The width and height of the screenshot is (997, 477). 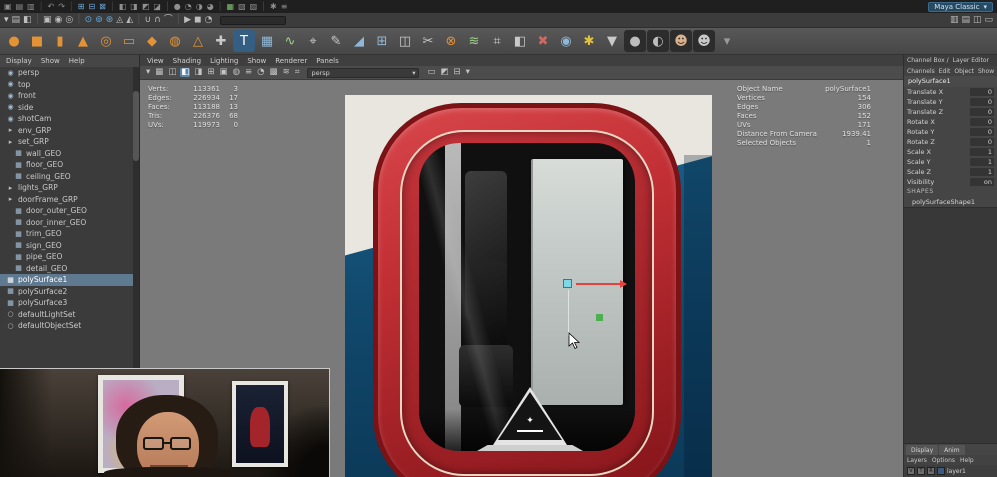 What do you see at coordinates (681, 41) in the screenshot?
I see `shelf-tool-icon: ☻` at bounding box center [681, 41].